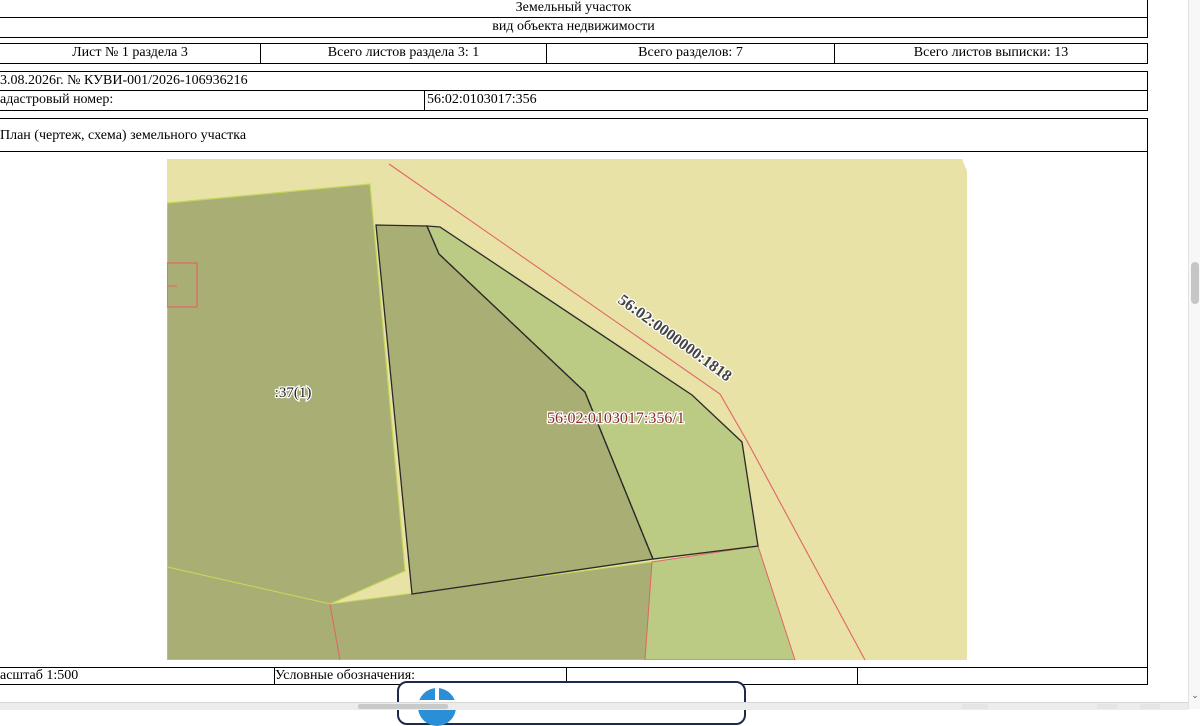 This screenshot has width=1200, height=726. I want to click on plan-title-divider, so click(574, 151).